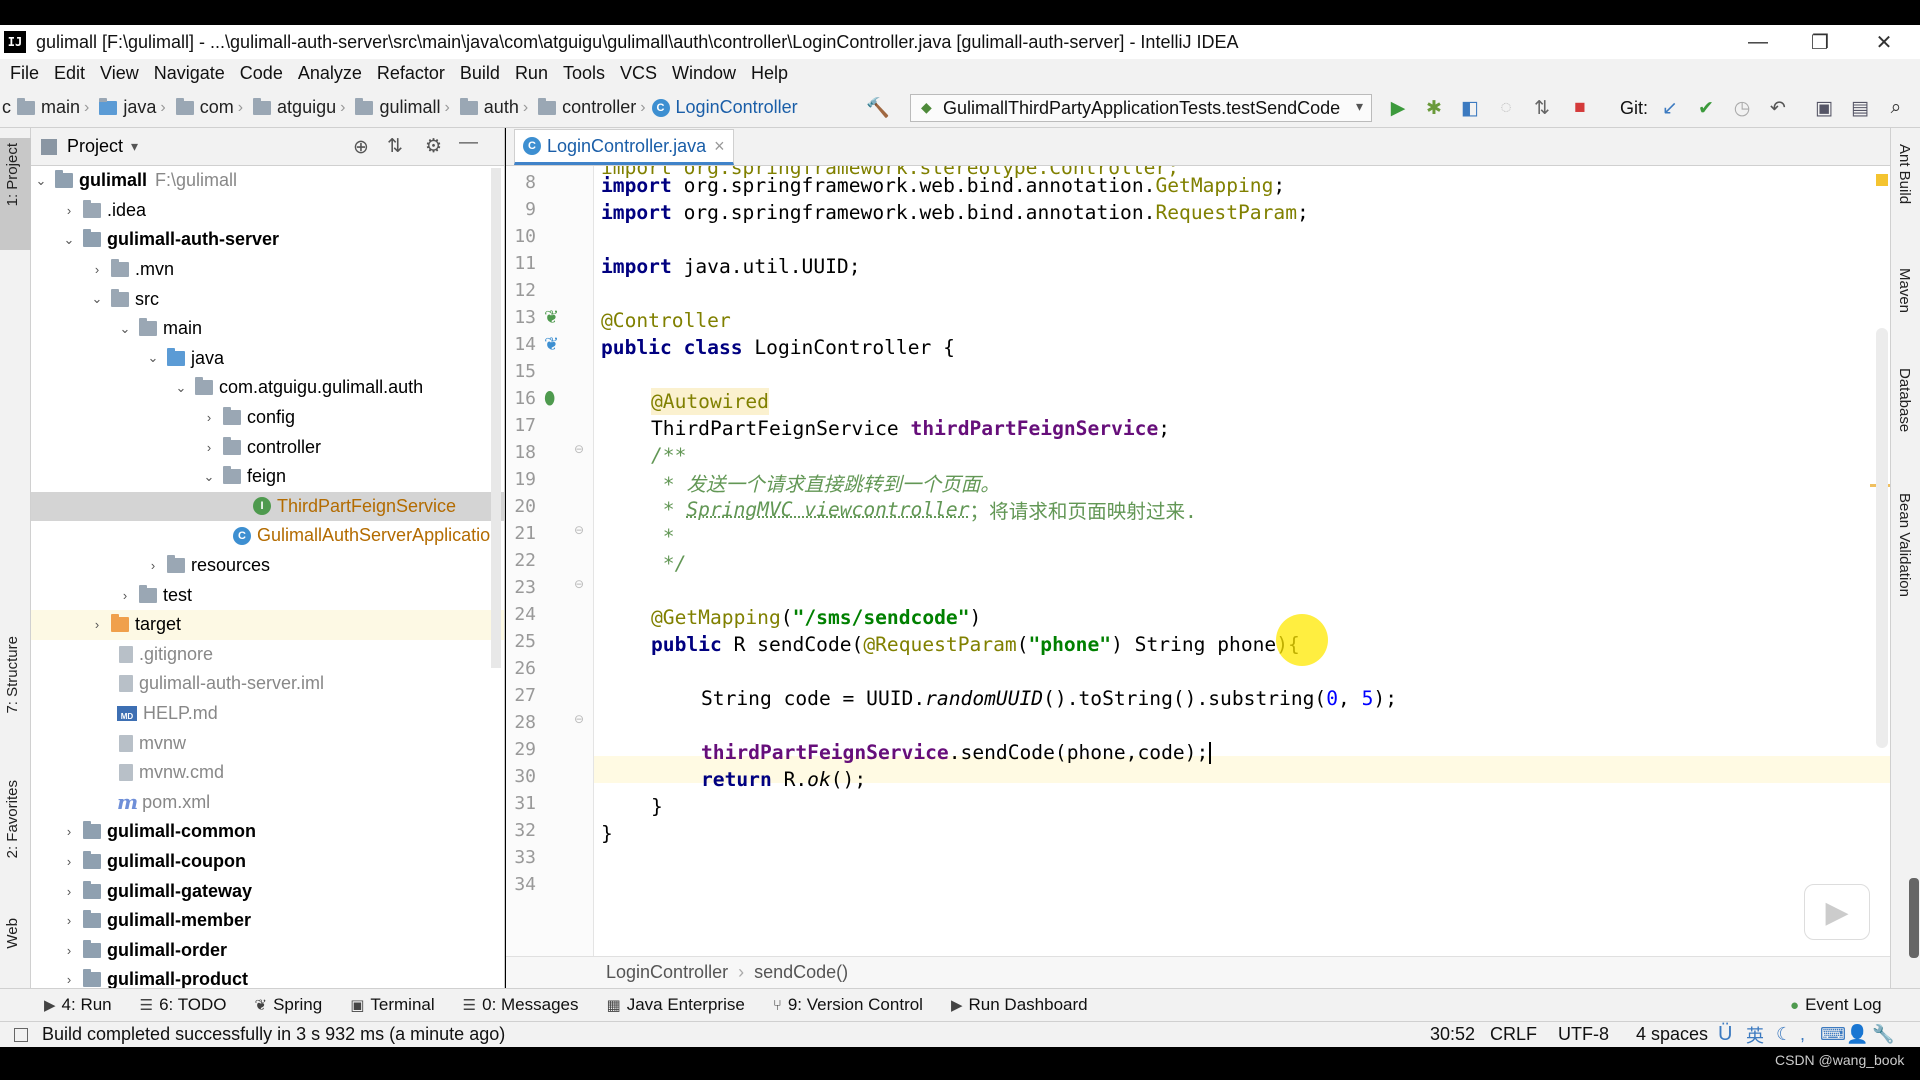 This screenshot has width=1920, height=1080. Describe the element at coordinates (6, 107) in the screenshot. I see `breadcrumb-c: c` at that location.